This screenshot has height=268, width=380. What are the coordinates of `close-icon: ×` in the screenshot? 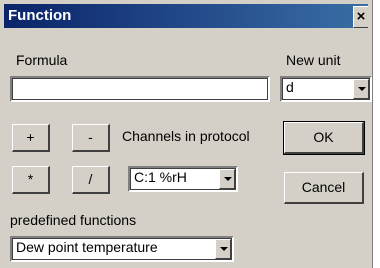 It's located at (361, 16).